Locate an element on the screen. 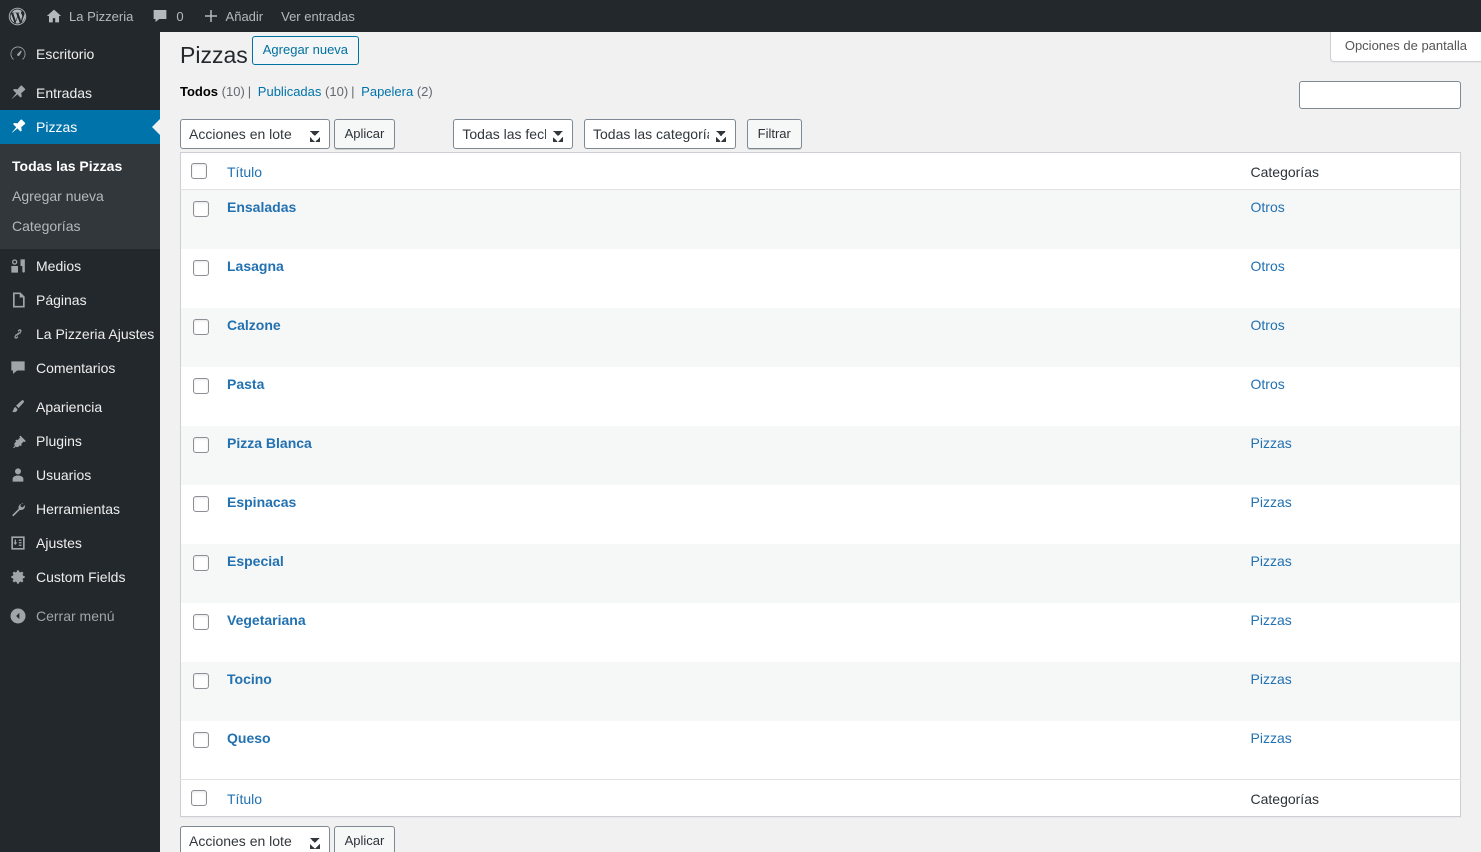 Image resolution: width=1481 pixels, height=852 pixels. sidebar-item-entradas: Entradas is located at coordinates (80, 93).